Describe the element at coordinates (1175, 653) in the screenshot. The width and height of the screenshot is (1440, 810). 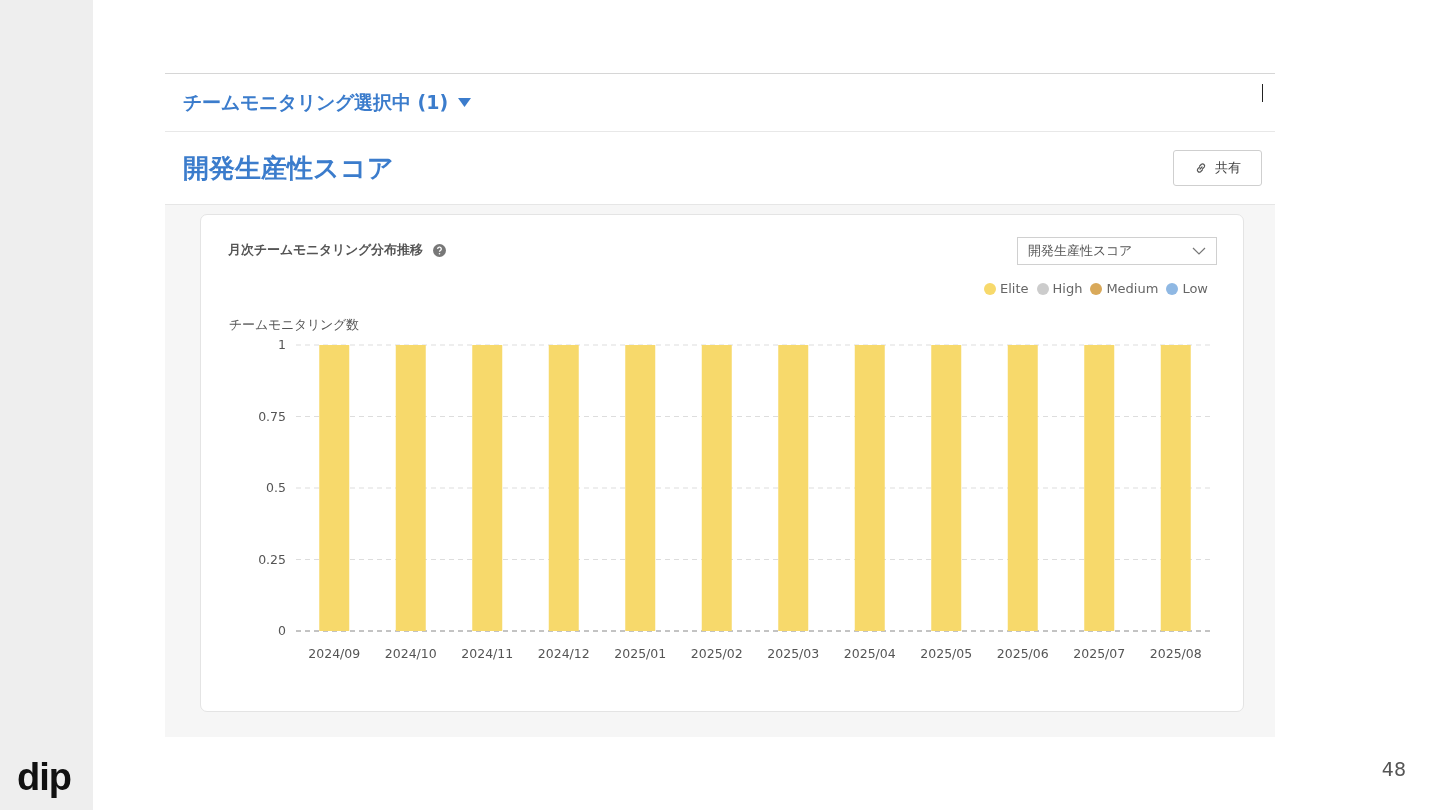
I see `x-tick-label: 2025/08` at that location.